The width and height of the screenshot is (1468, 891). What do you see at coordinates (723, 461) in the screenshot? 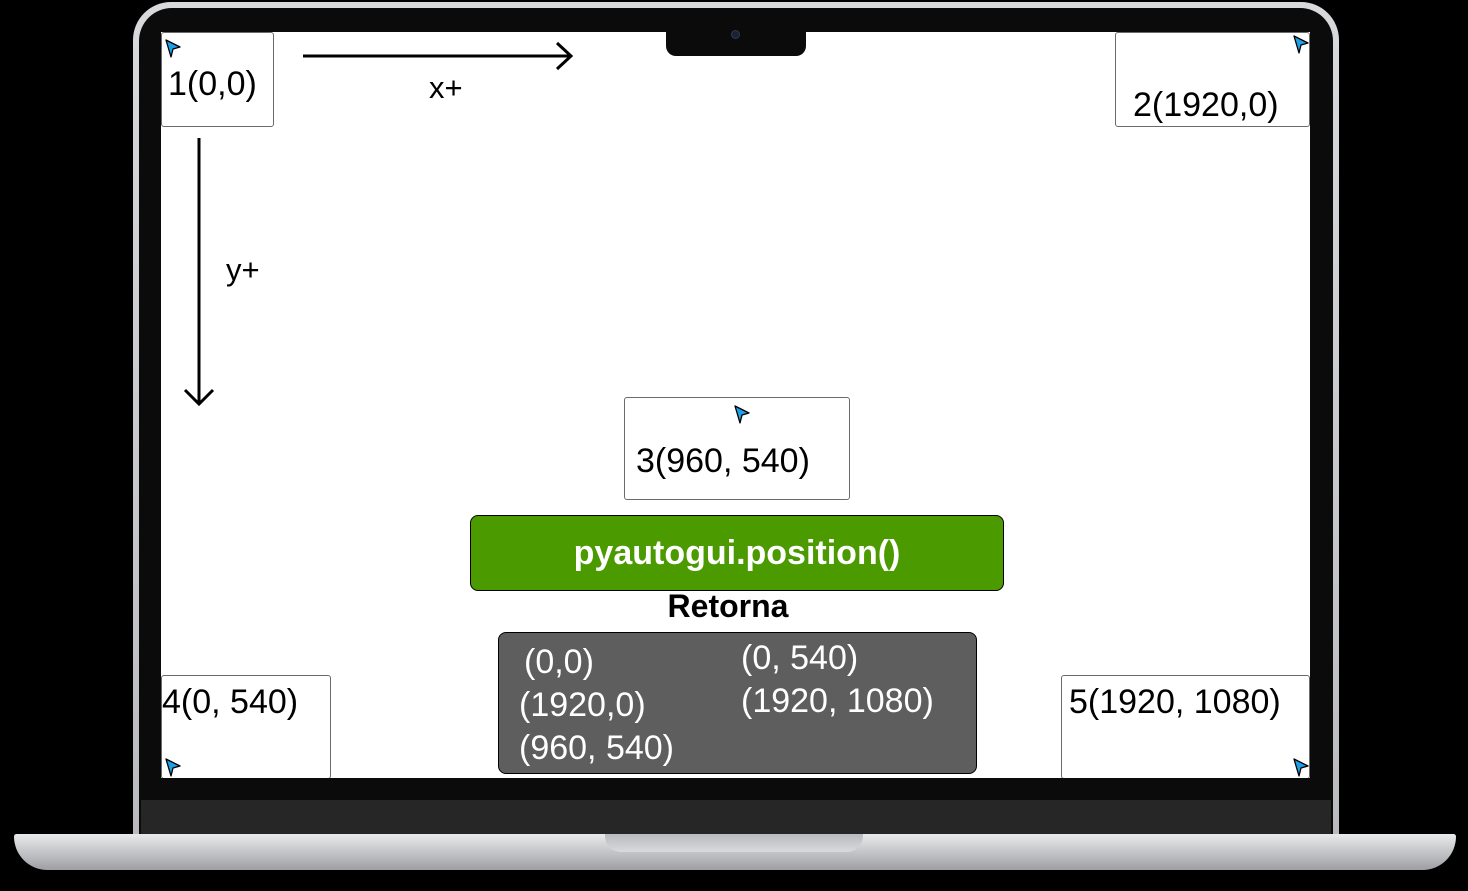
I see `point-3-label: 3(960, 540)` at bounding box center [723, 461].